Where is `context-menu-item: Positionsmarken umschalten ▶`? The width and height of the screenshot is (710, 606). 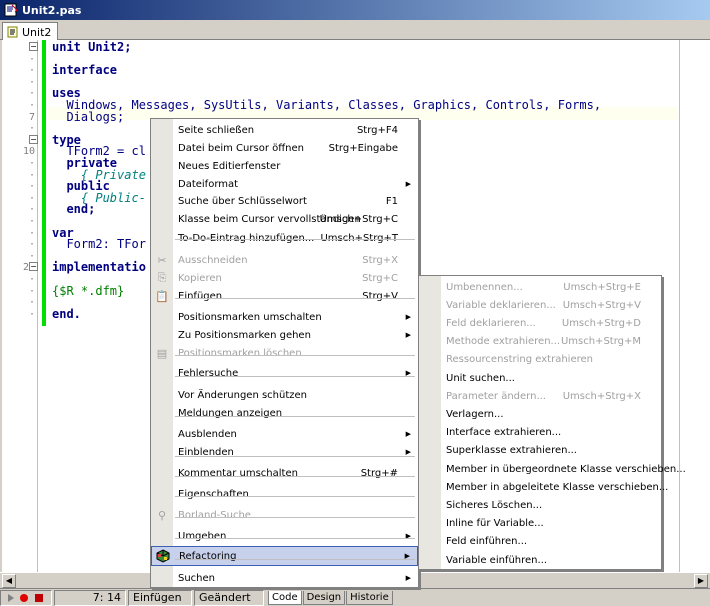 context-menu-item: Positionsmarken umschalten ▶ is located at coordinates (284, 317).